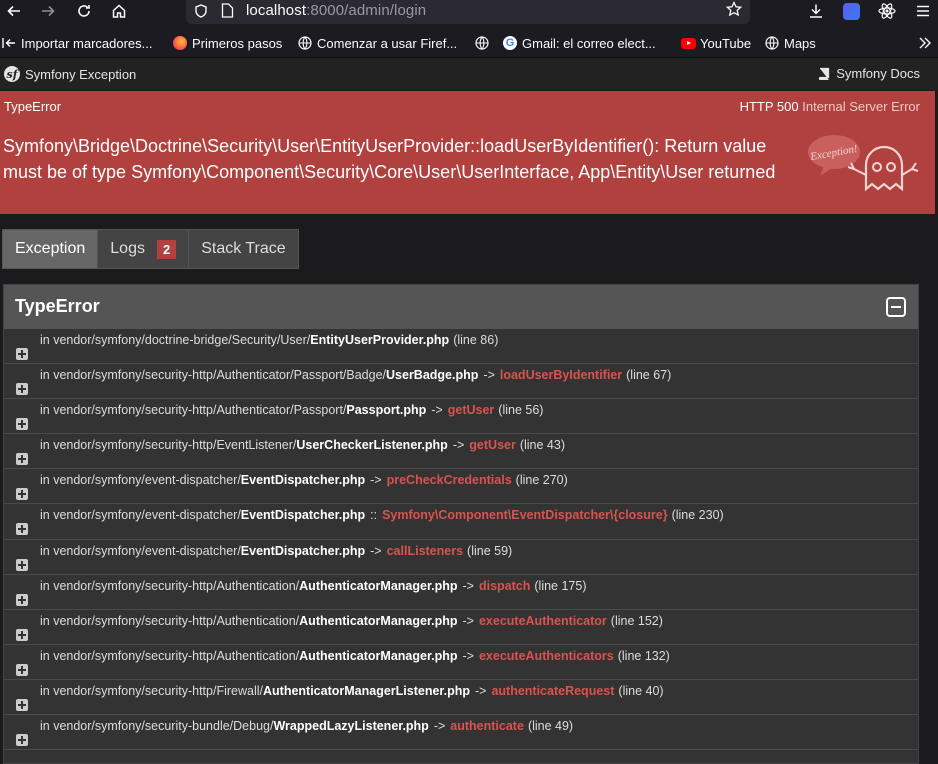 This screenshot has width=938, height=764. Describe the element at coordinates (127, 248) in the screenshot. I see `tab-label: Logs` at that location.